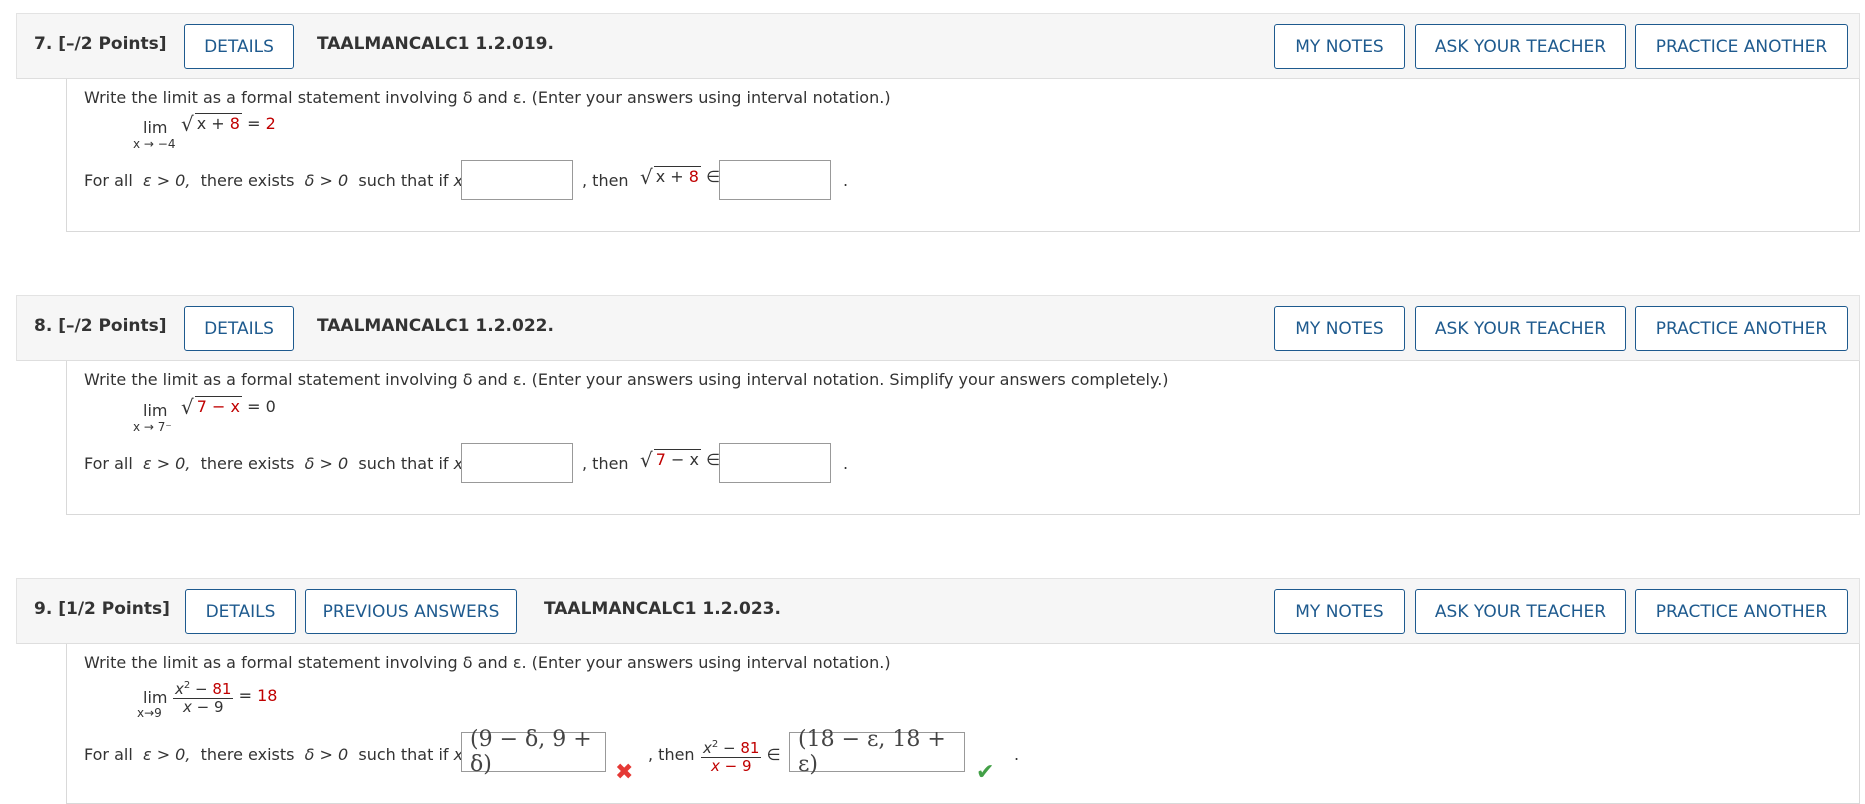 Image resolution: width=1865 pixels, height=804 pixels. I want to click on limit-value: 0, so click(270, 406).